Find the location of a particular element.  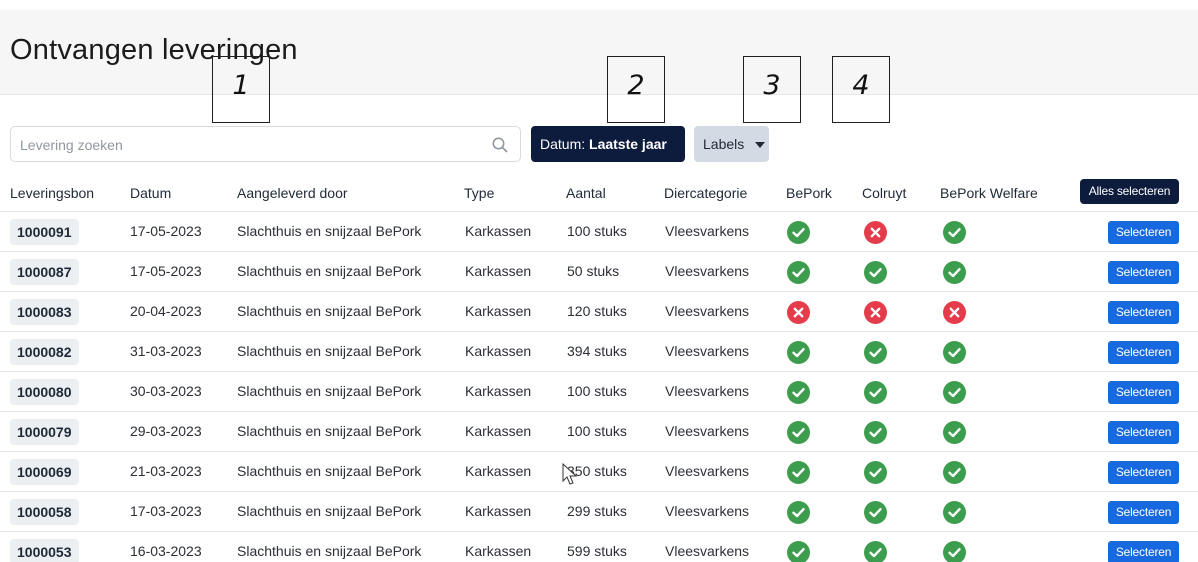

delivery-quantity: 120 stuks is located at coordinates (597, 311).